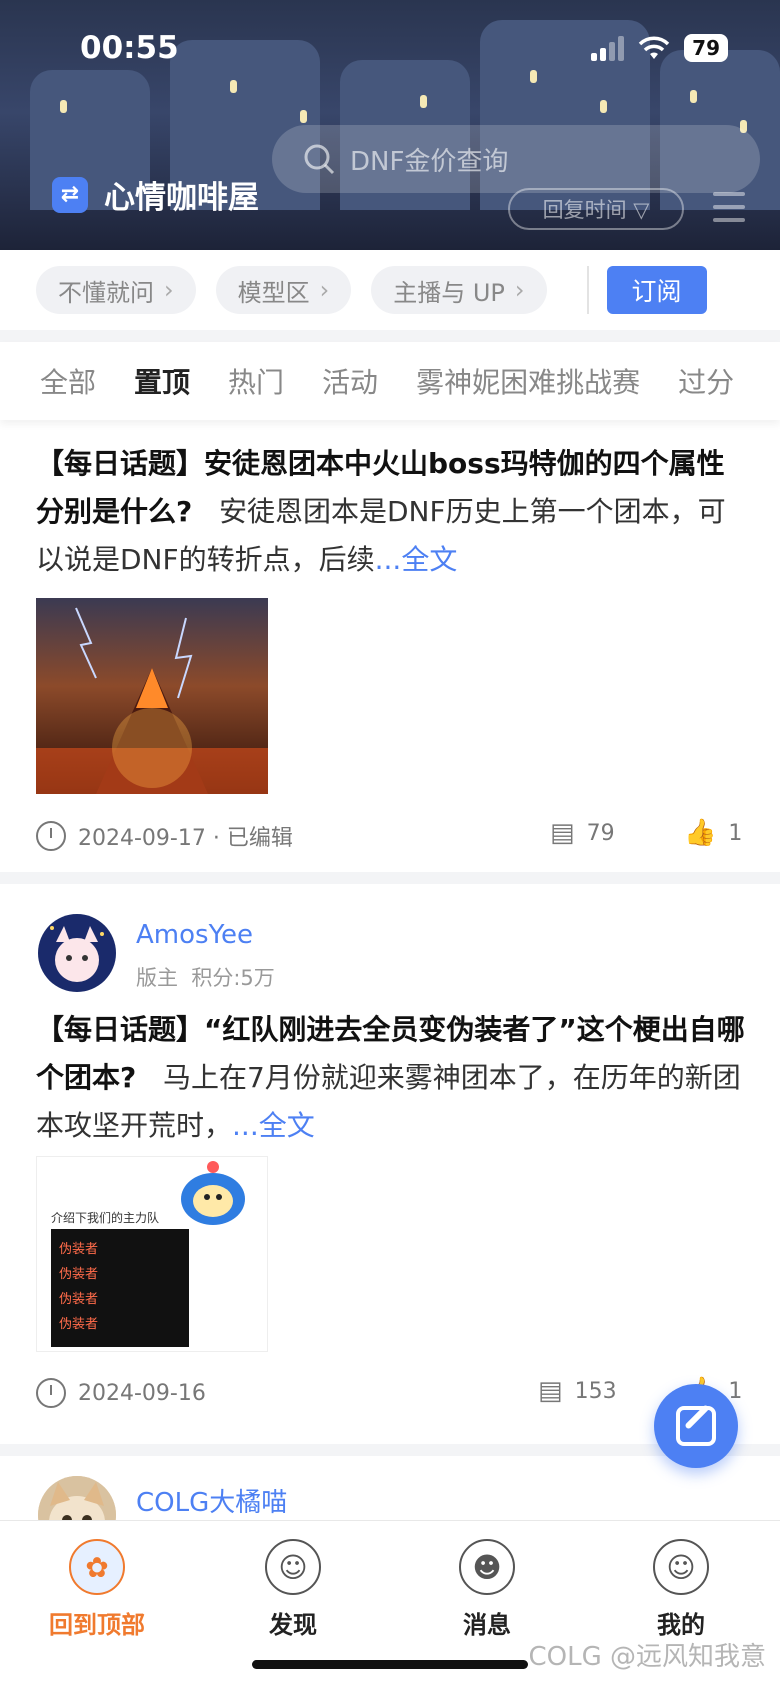 The width and height of the screenshot is (780, 1688). I want to click on mascot-image, so click(213, 1193).